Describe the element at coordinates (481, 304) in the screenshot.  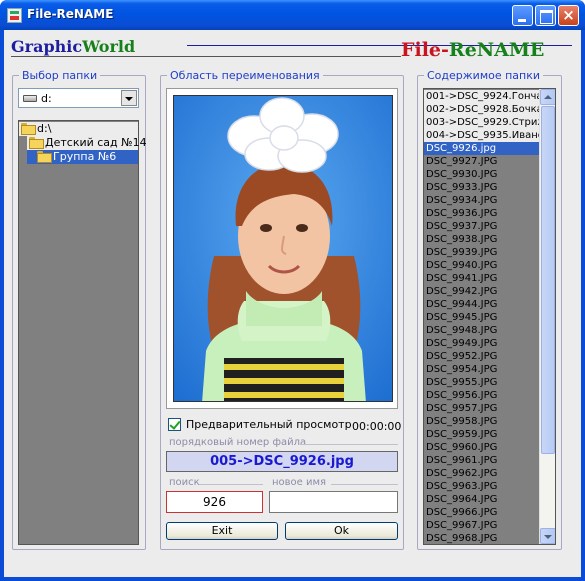
I see `file-list-item: DSC_9944.JPG` at that location.